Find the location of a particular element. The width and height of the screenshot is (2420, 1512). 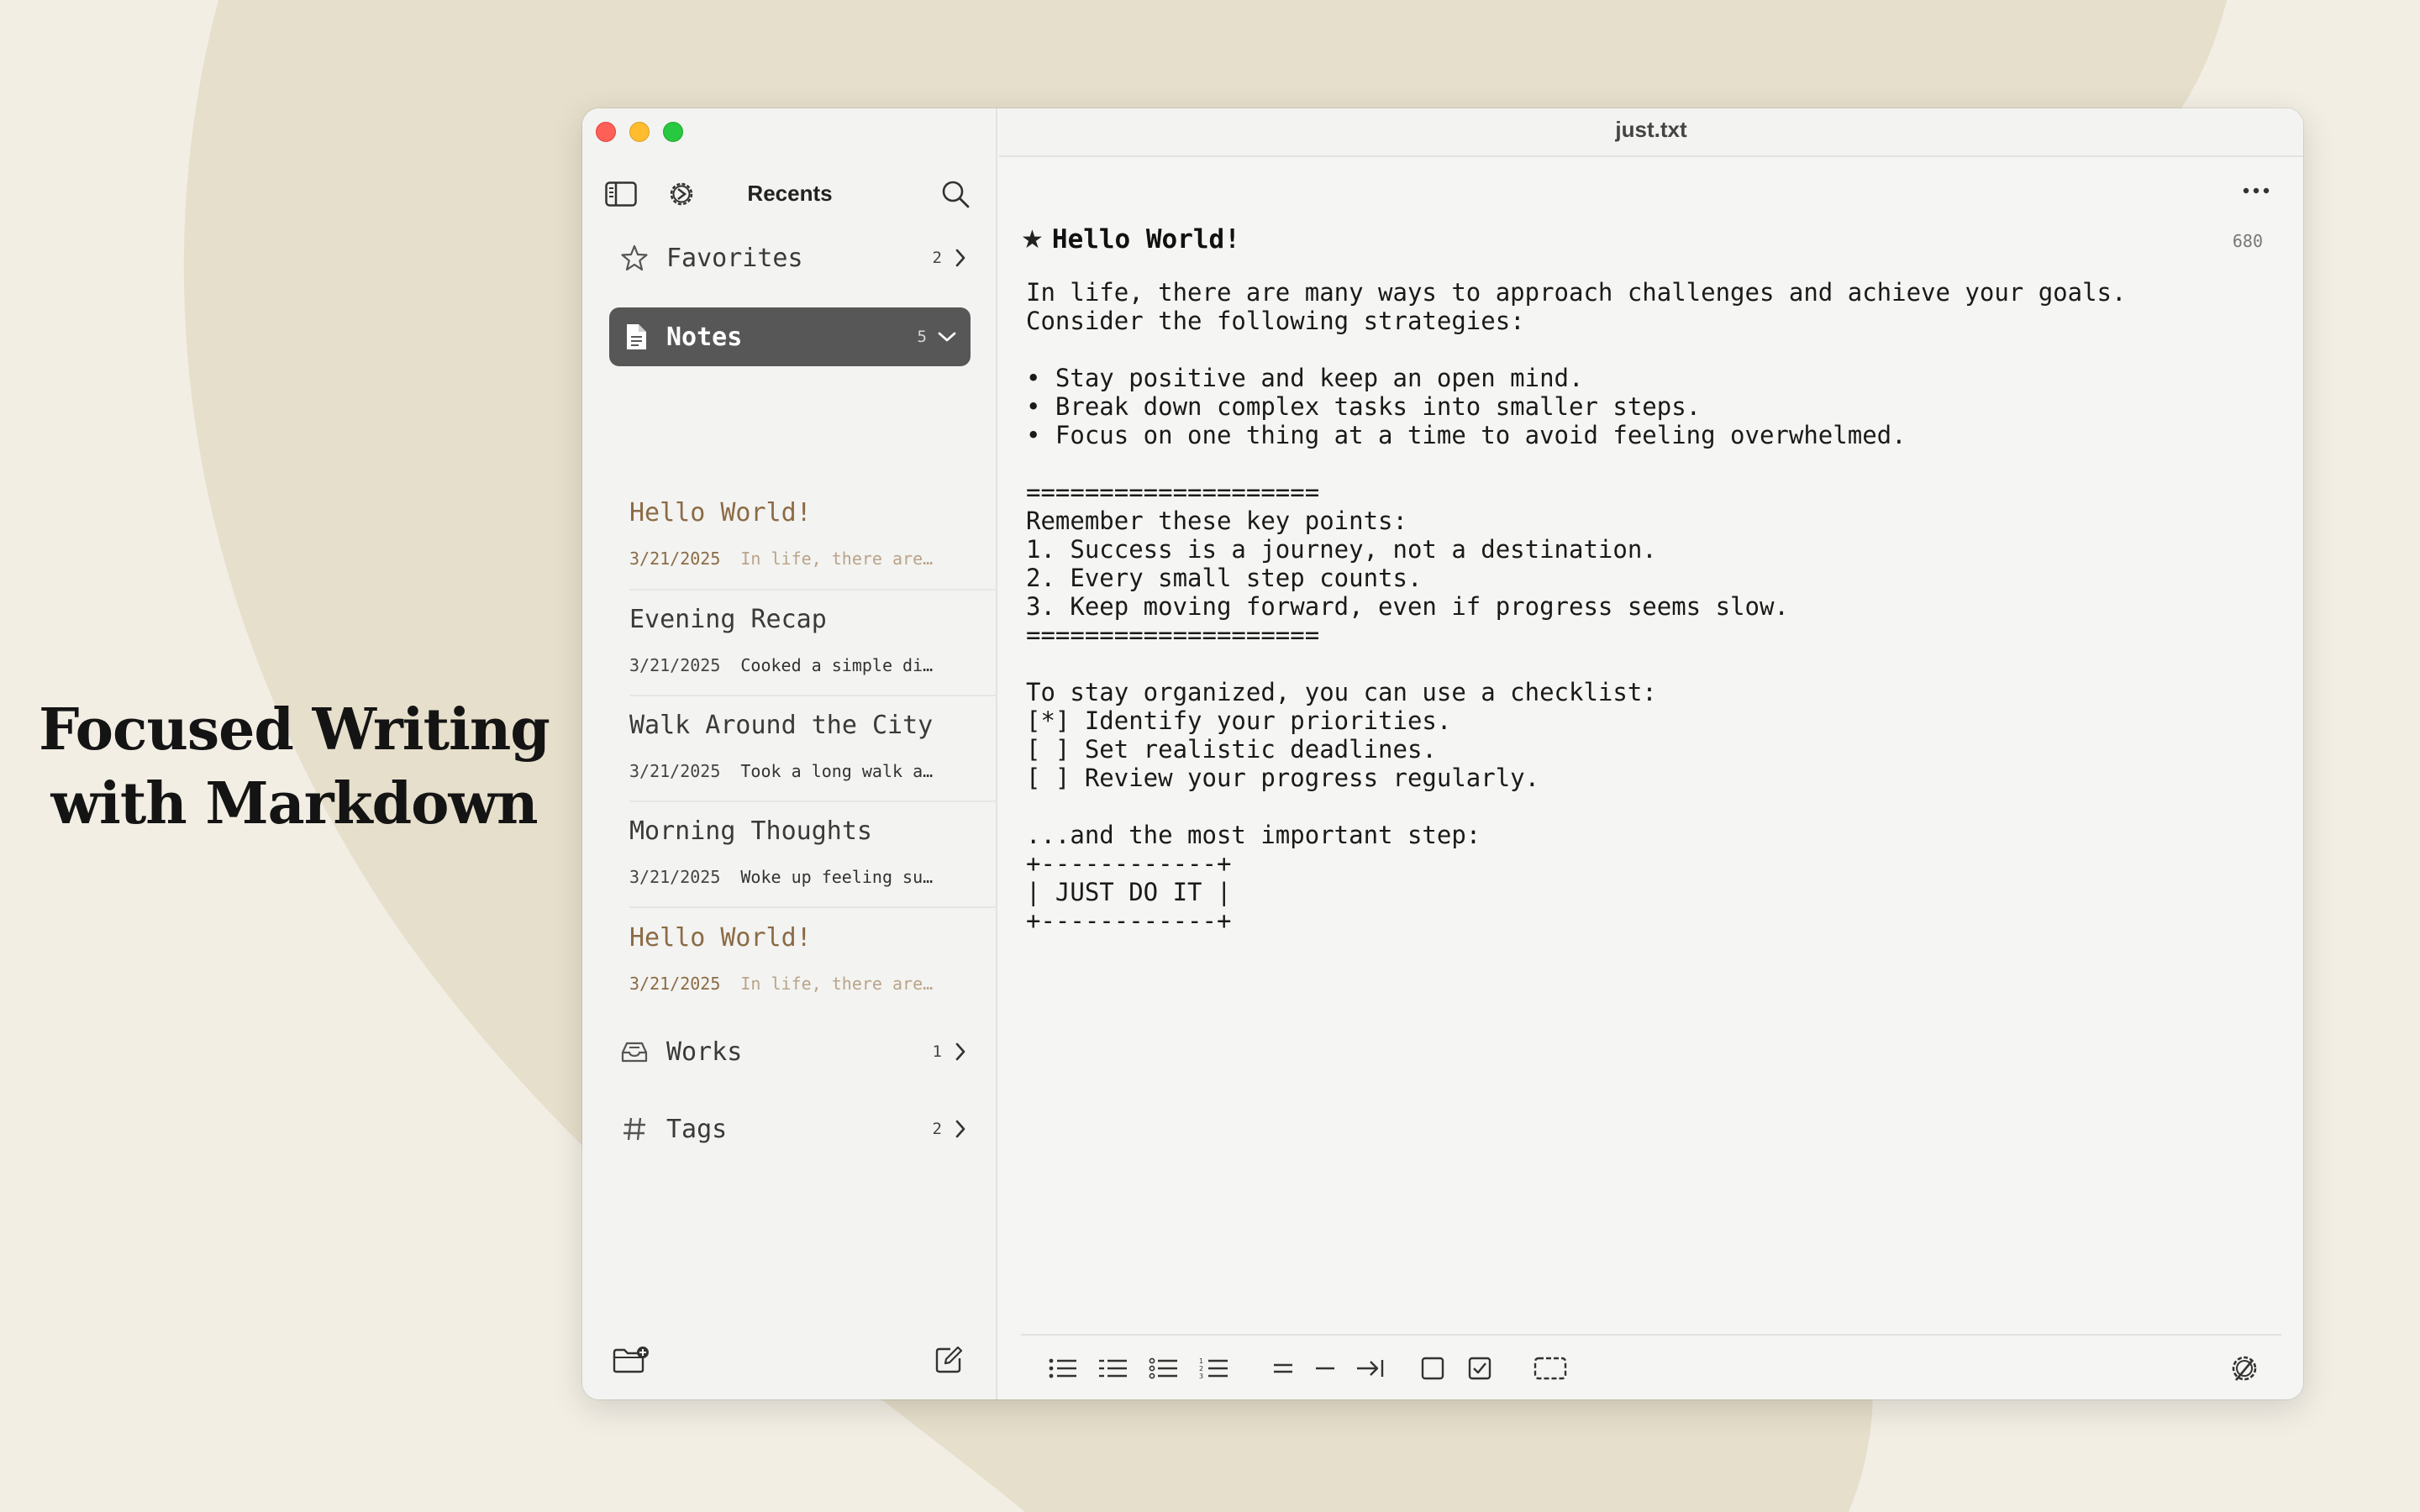

sidebar-section-favorites: Favorites 2 is located at coordinates (790, 258).